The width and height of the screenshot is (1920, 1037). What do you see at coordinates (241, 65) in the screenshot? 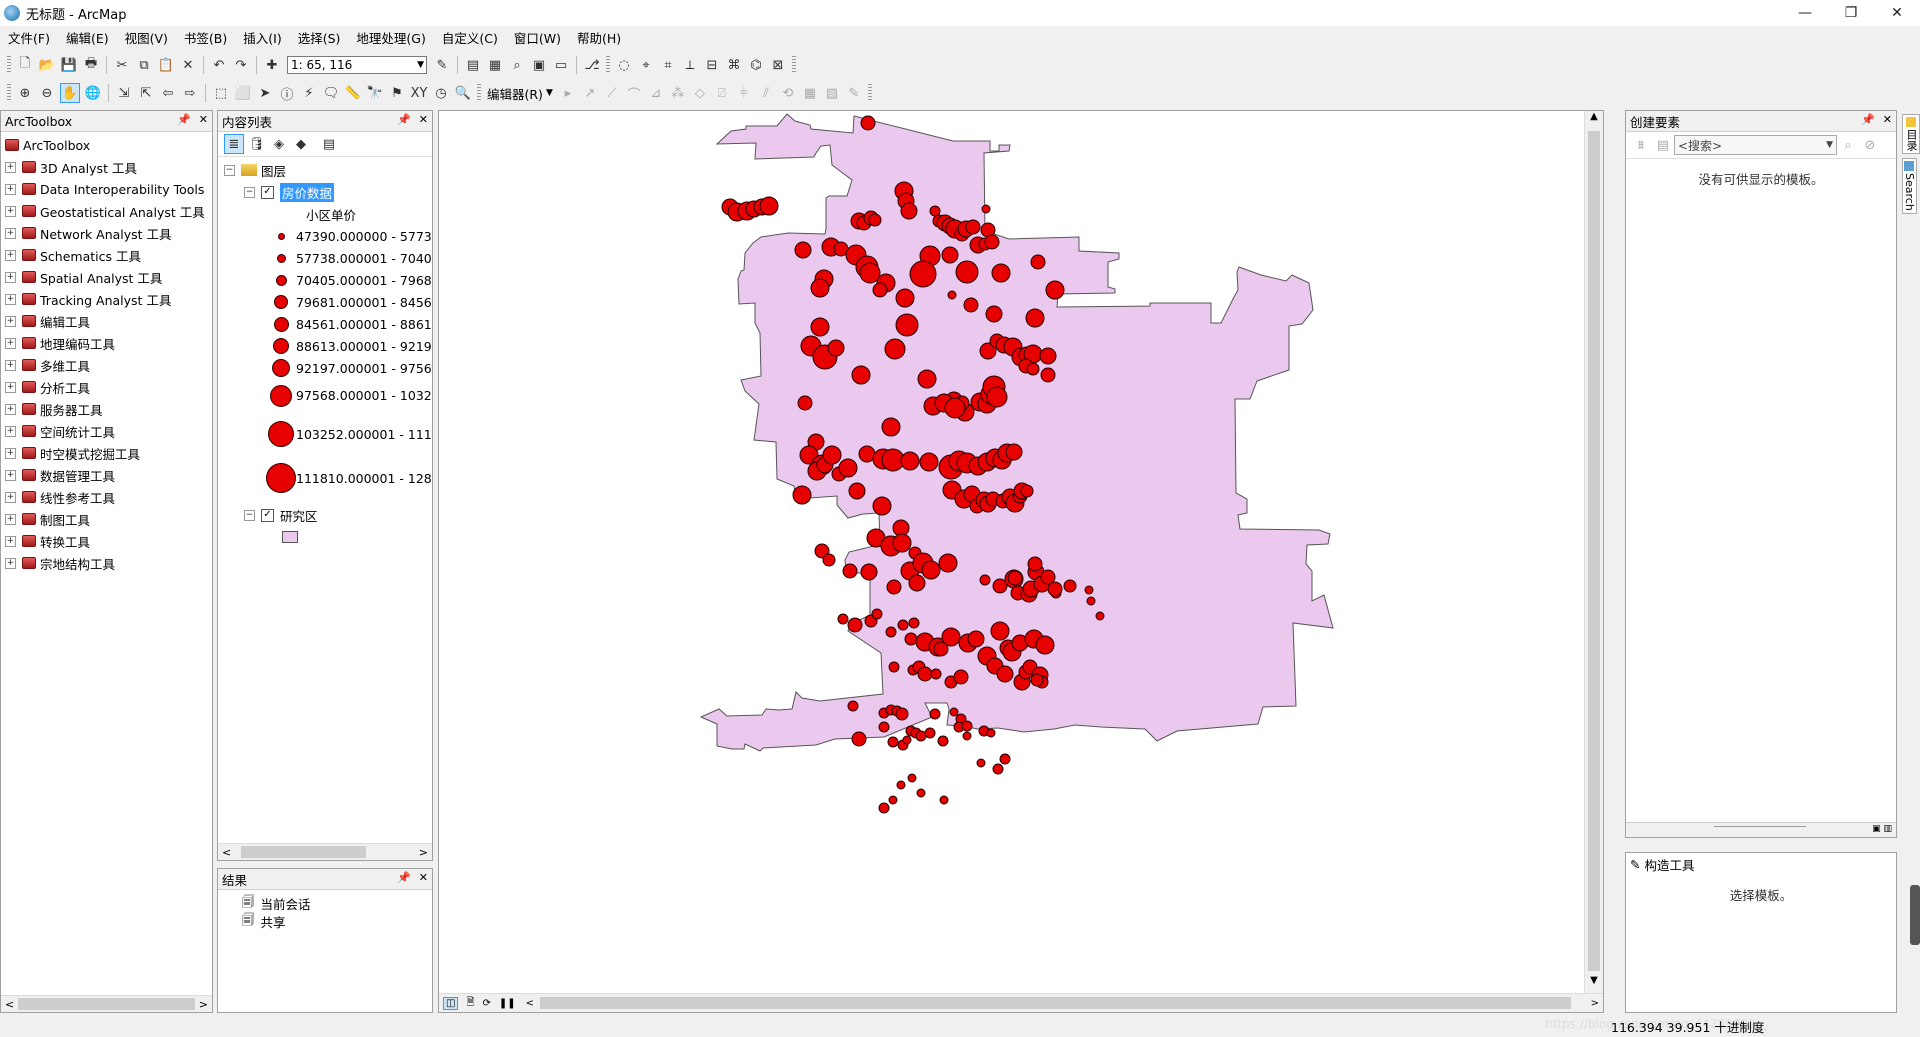
I see `redo-icon: ↷` at bounding box center [241, 65].